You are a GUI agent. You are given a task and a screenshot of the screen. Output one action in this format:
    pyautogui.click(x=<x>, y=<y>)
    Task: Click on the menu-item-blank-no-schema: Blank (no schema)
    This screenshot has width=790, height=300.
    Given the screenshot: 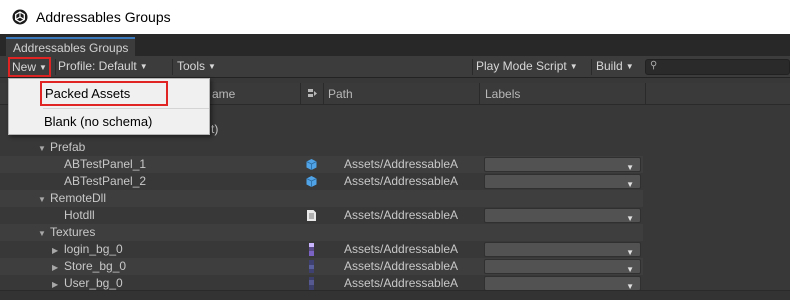 What is the action you would take?
    pyautogui.click(x=109, y=122)
    